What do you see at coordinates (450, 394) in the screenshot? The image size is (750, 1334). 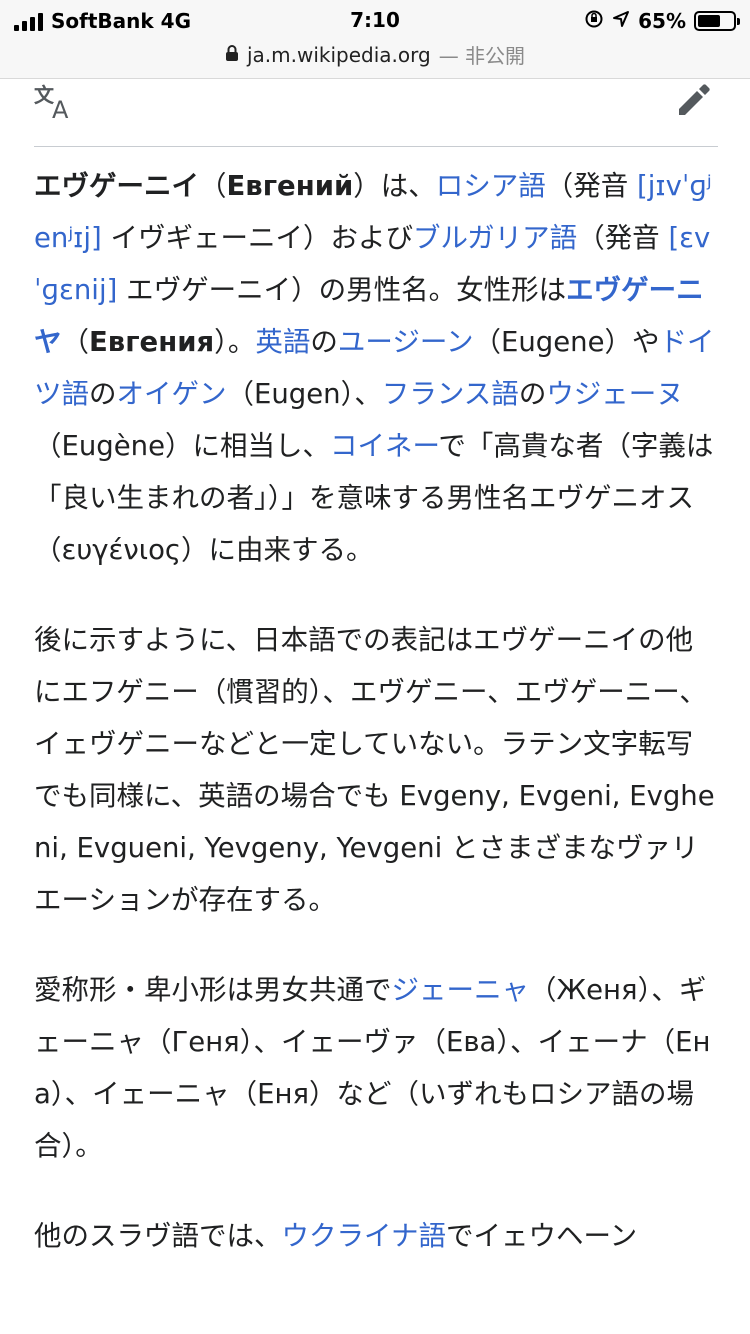 I see `inline-link: フランス語` at bounding box center [450, 394].